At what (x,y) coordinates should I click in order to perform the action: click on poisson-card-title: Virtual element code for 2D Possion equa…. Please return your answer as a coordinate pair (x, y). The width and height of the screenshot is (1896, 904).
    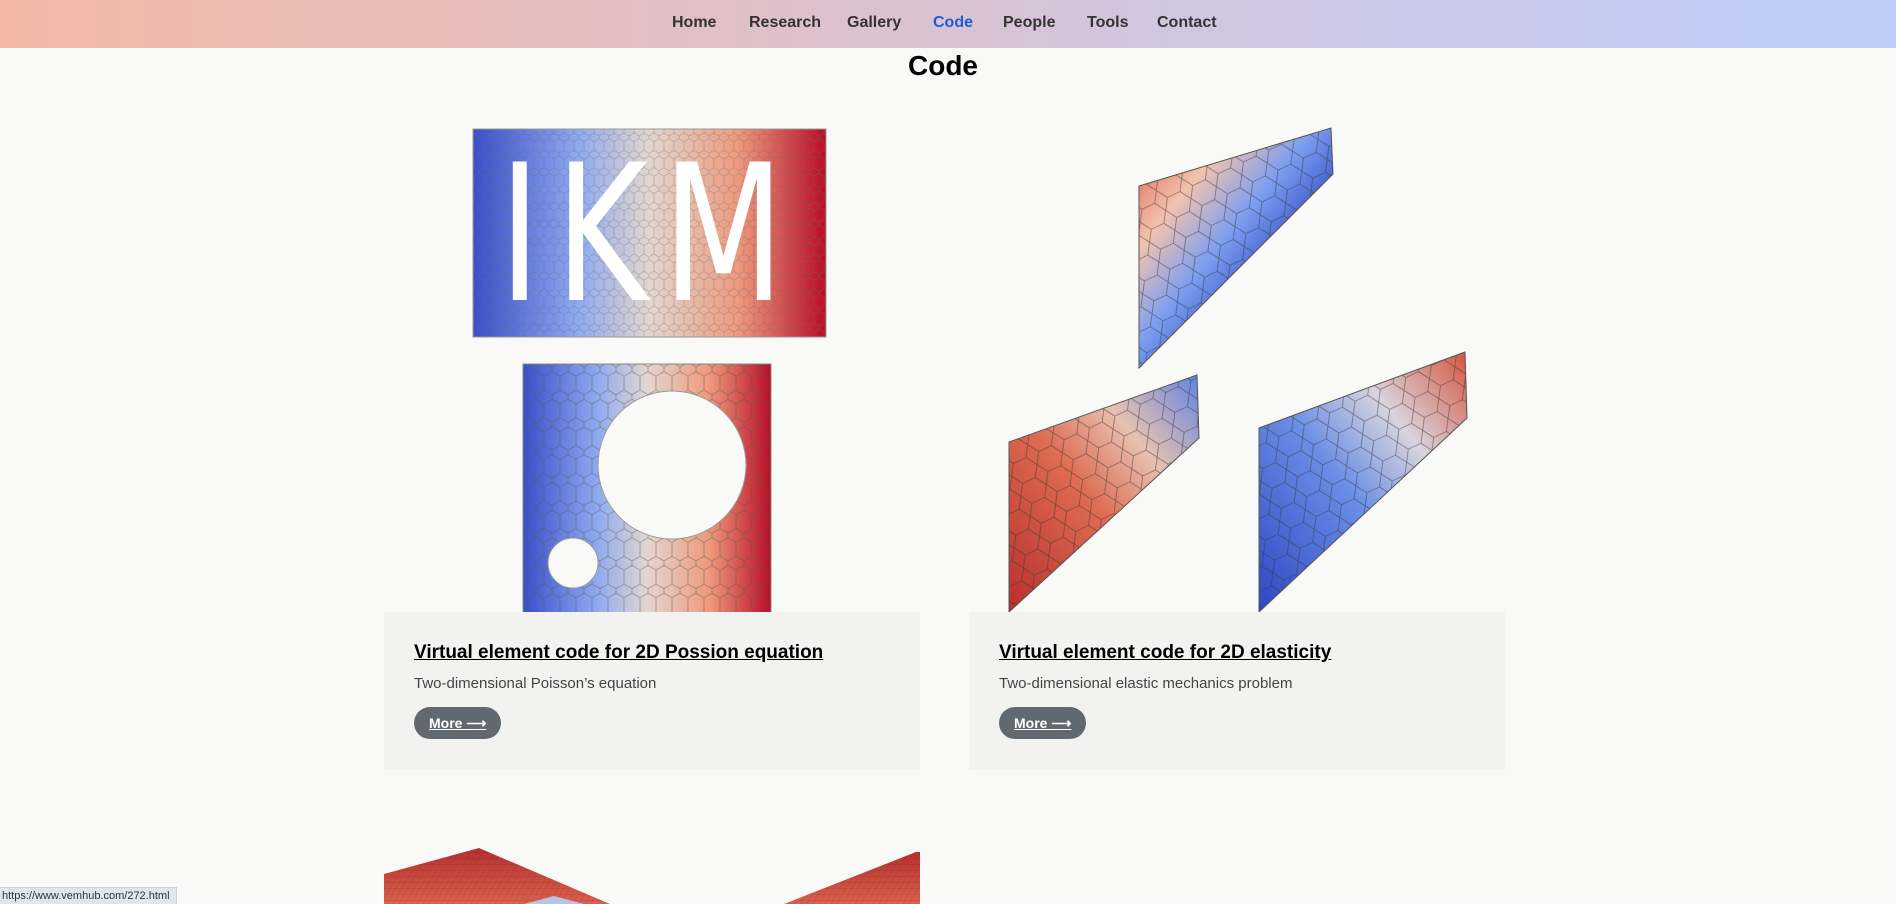
    Looking at the image, I should click on (618, 653).